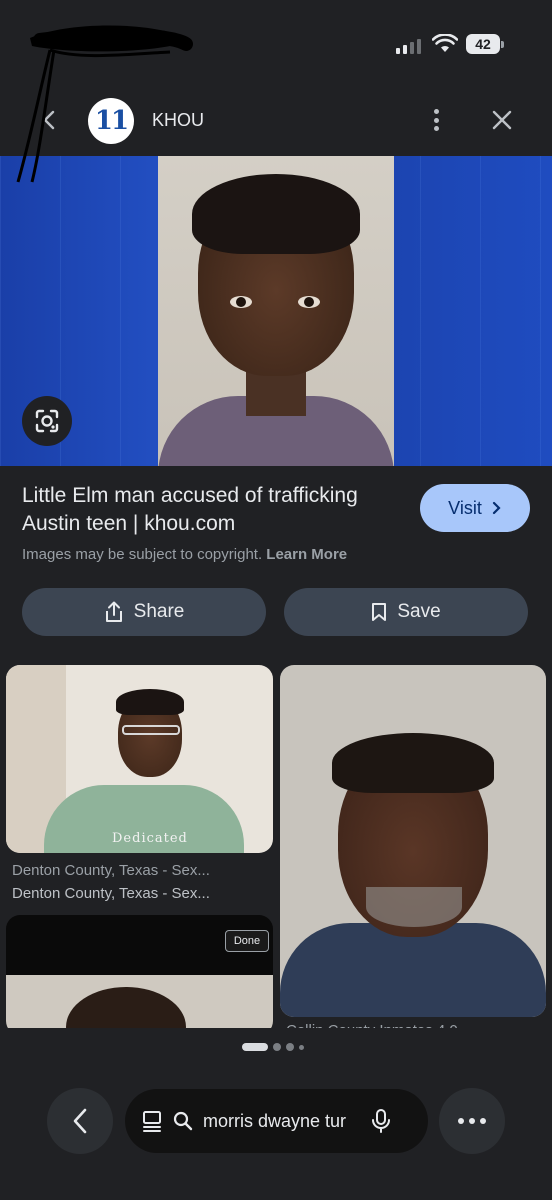 This screenshot has width=552, height=1200. What do you see at coordinates (276, 1058) in the screenshot?
I see `bottom-fade` at bounding box center [276, 1058].